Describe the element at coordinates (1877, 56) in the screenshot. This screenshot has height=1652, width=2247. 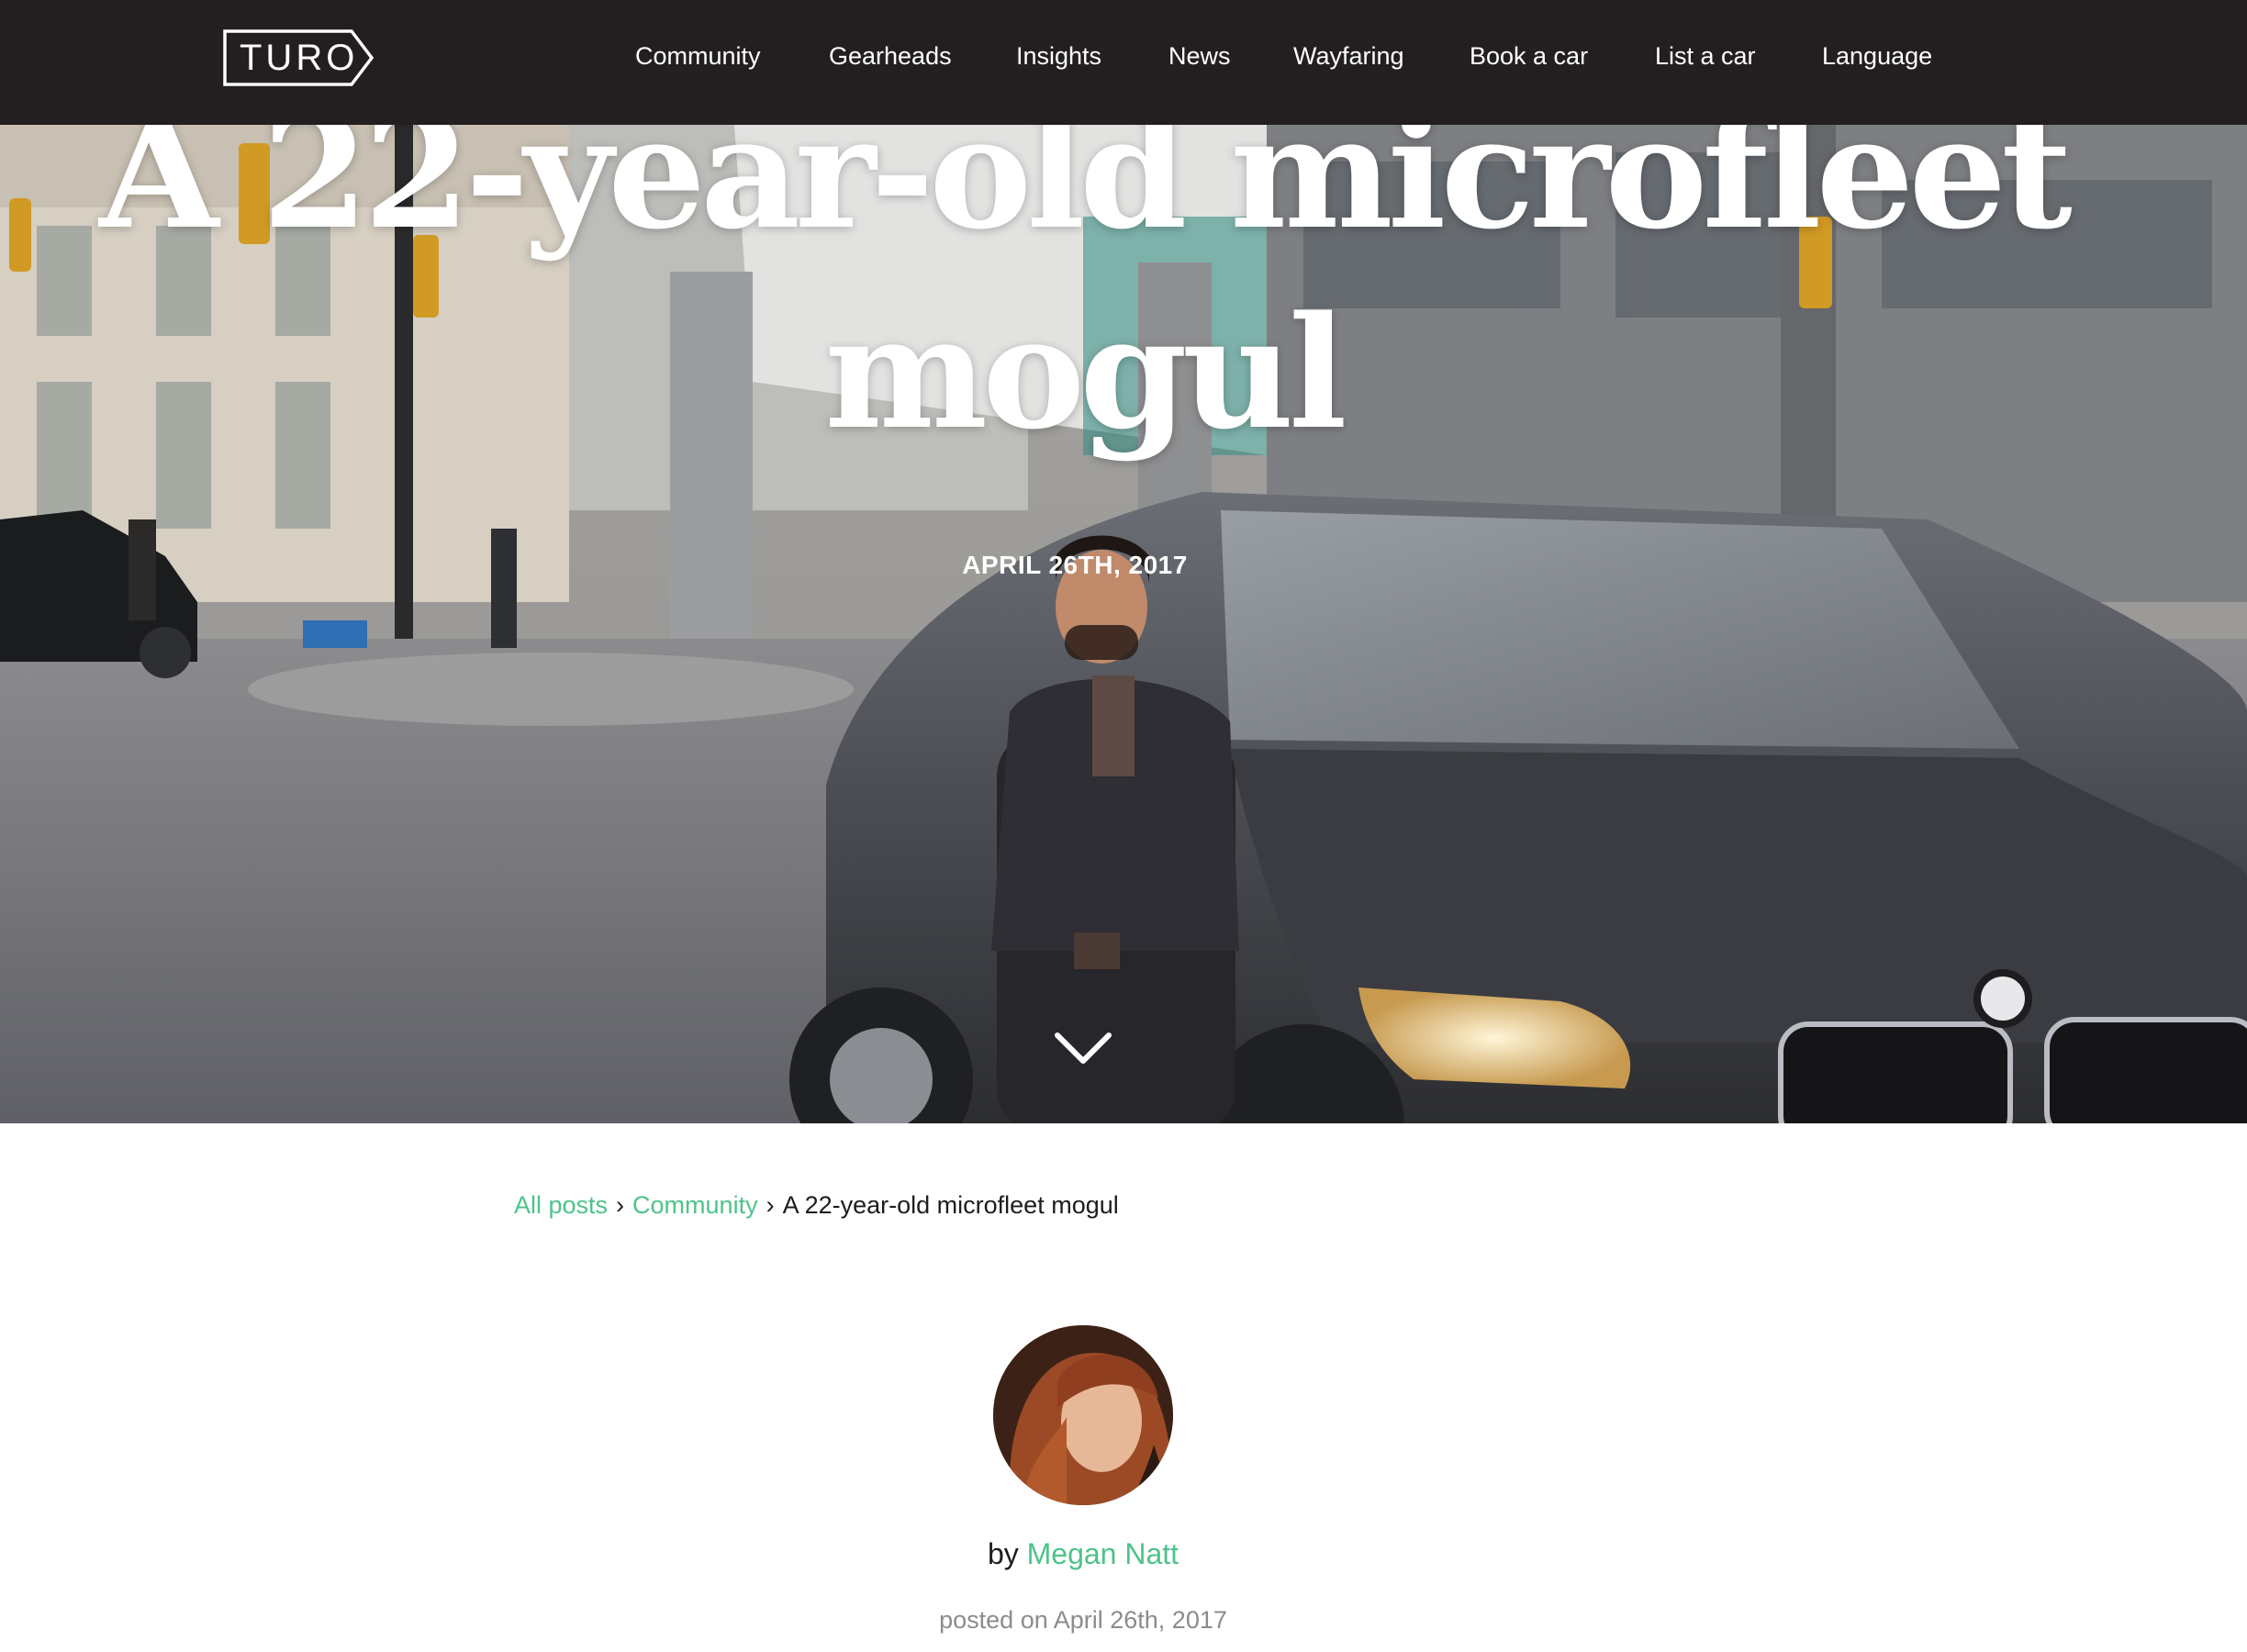
I see `nav-link-language: Language` at that location.